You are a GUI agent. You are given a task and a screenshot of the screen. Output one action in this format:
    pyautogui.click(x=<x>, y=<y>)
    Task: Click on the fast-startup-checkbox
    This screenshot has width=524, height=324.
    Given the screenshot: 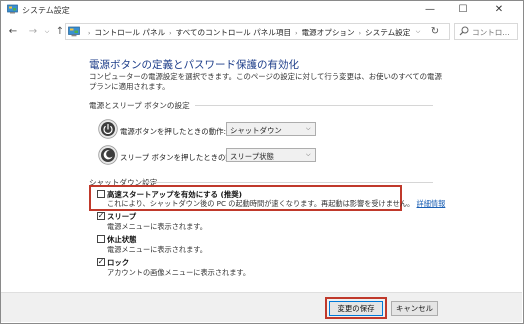 What is the action you would take?
    pyautogui.click(x=101, y=194)
    